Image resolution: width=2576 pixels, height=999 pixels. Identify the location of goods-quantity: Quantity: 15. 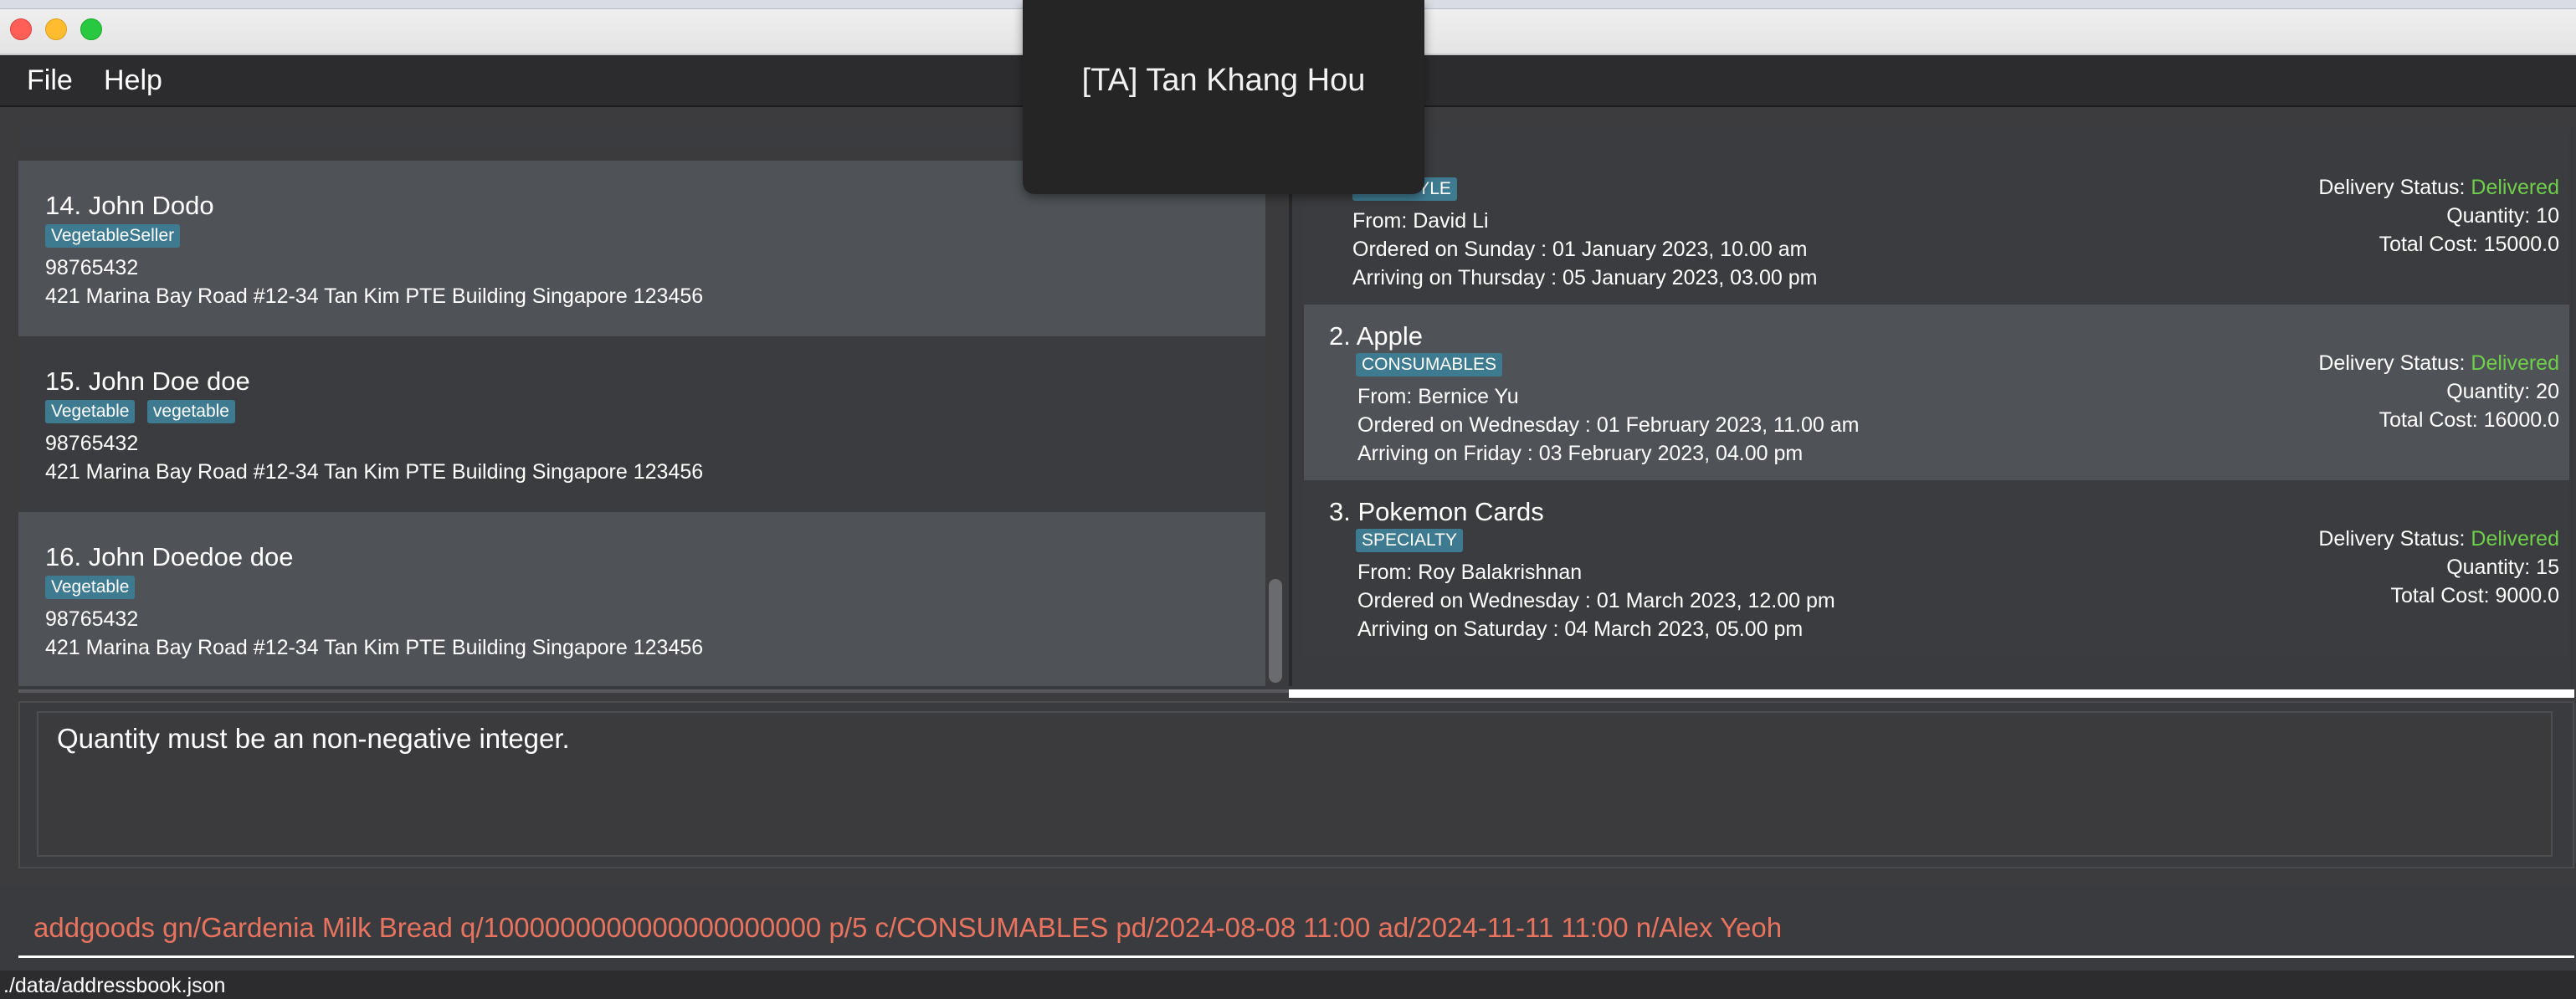
(2502, 567).